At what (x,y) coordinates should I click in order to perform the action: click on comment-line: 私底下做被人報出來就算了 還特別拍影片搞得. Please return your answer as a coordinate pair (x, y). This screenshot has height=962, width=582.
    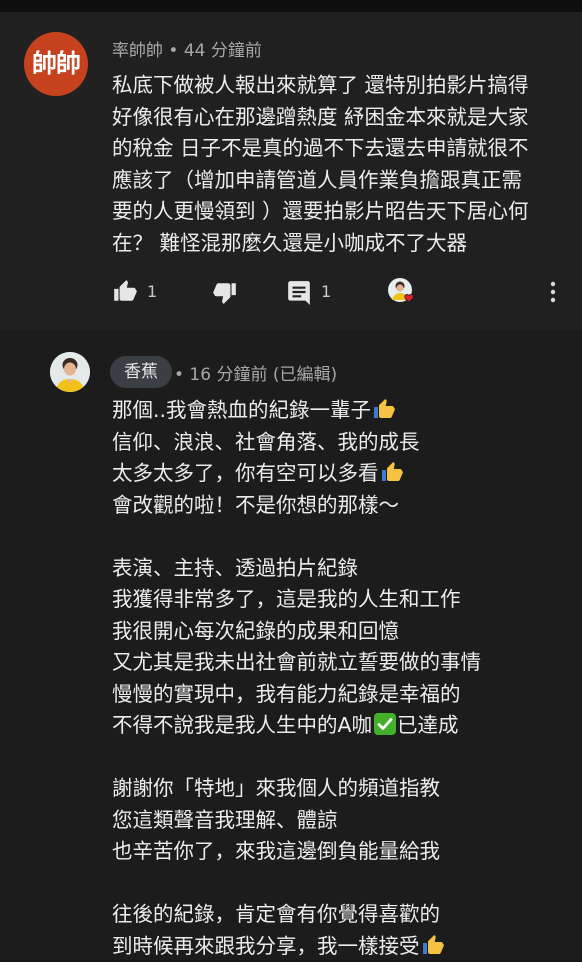
    Looking at the image, I should click on (340, 86).